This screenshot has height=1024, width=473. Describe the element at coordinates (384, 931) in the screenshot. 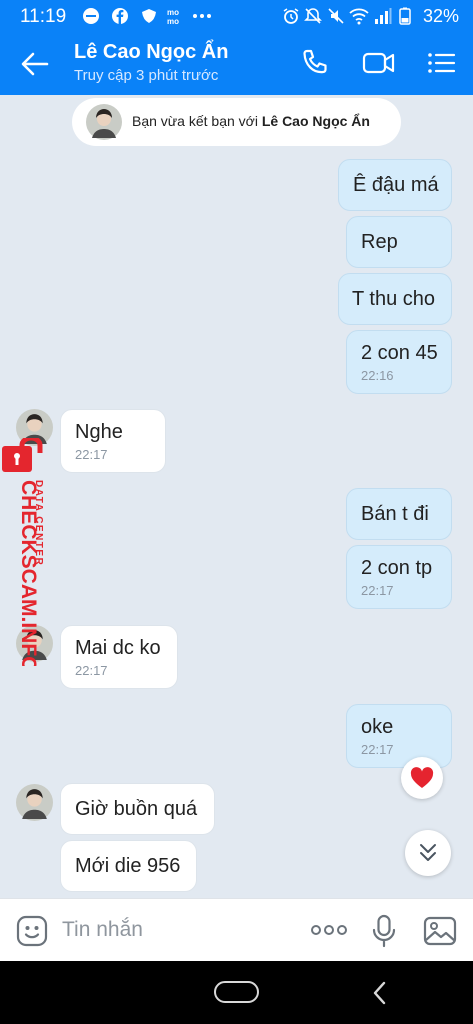

I see `microphone-icon` at that location.